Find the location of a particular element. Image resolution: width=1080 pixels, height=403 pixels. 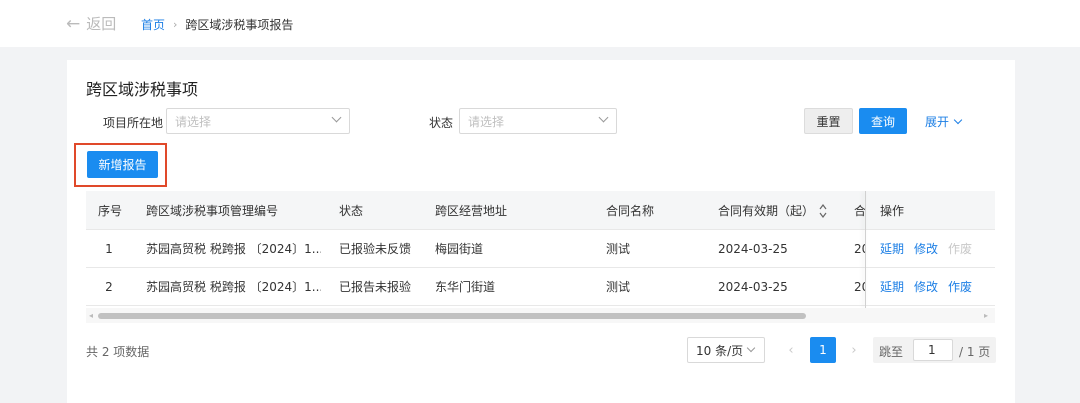

next-page-icon: › is located at coordinates (854, 350).